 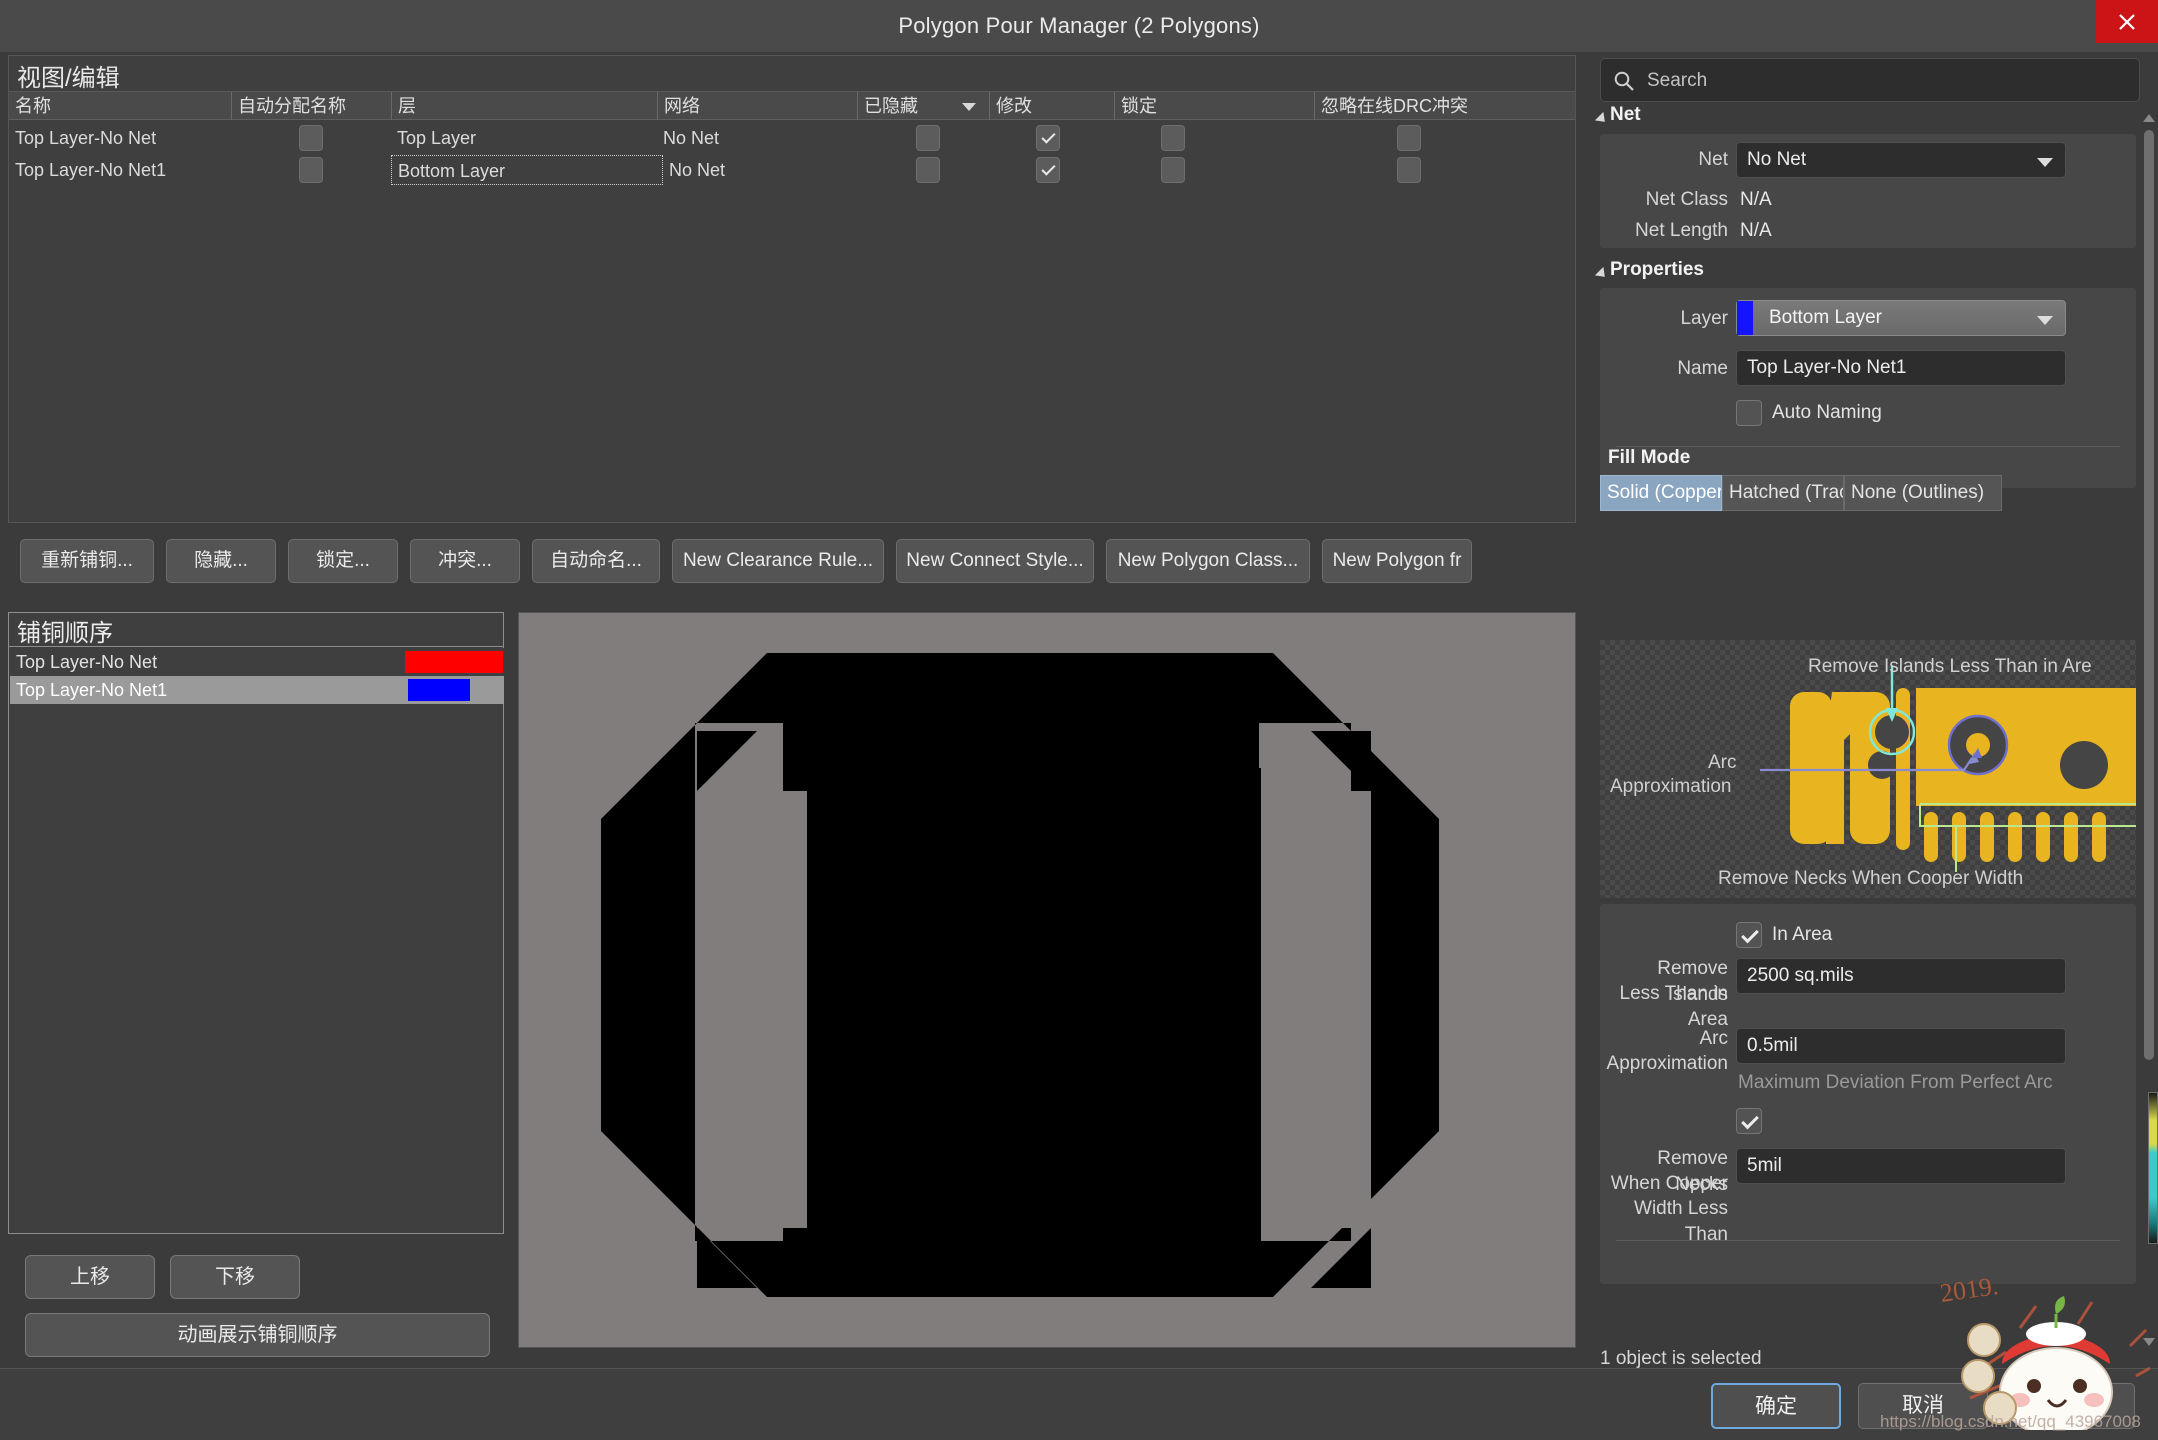 What do you see at coordinates (757, 106) in the screenshot?
I see `column-header-net: 网络` at bounding box center [757, 106].